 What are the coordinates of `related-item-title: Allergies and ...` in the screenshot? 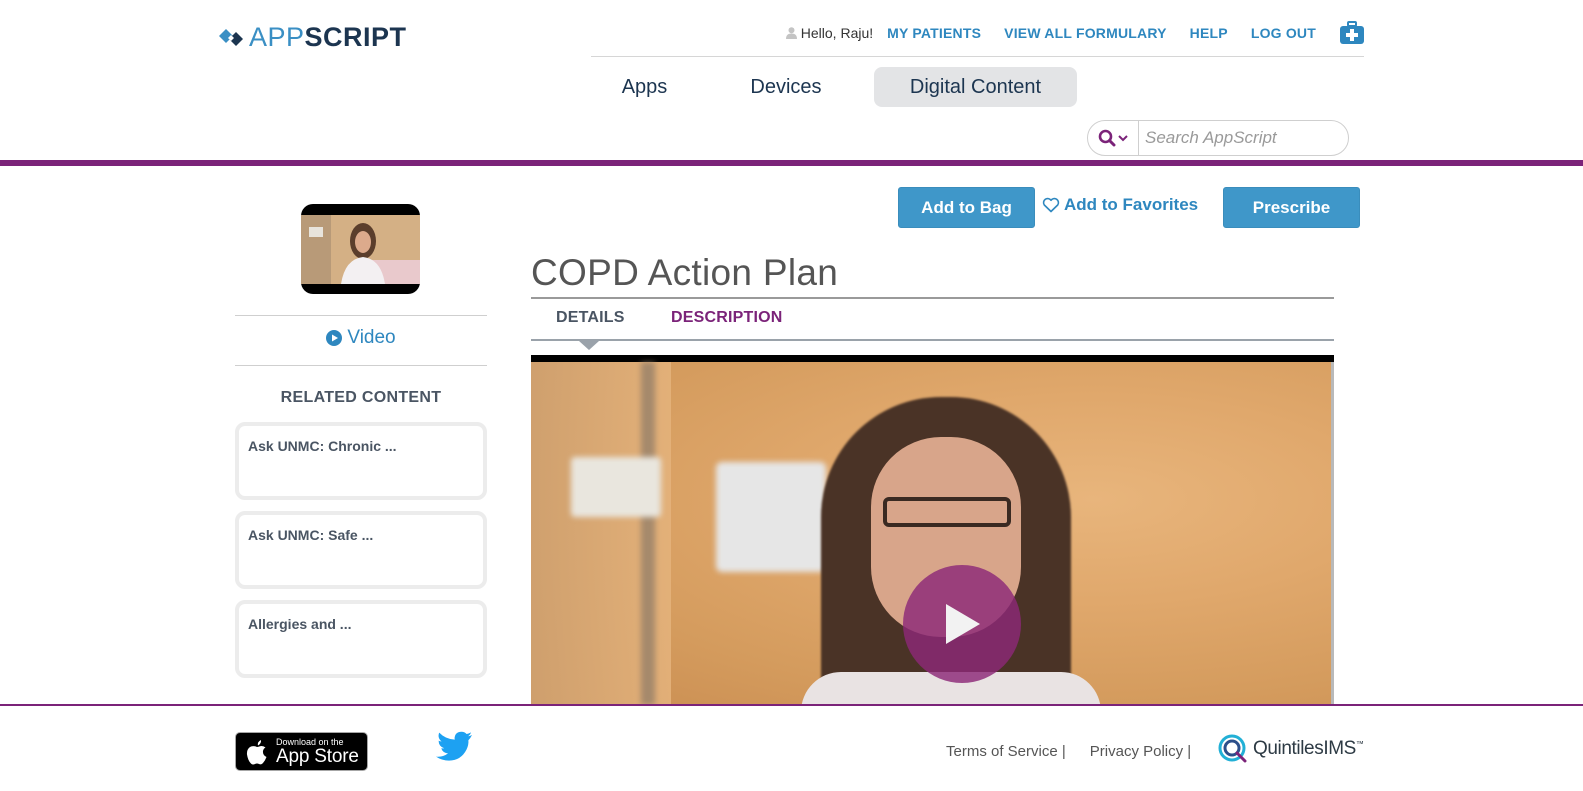 It's located at (300, 624).